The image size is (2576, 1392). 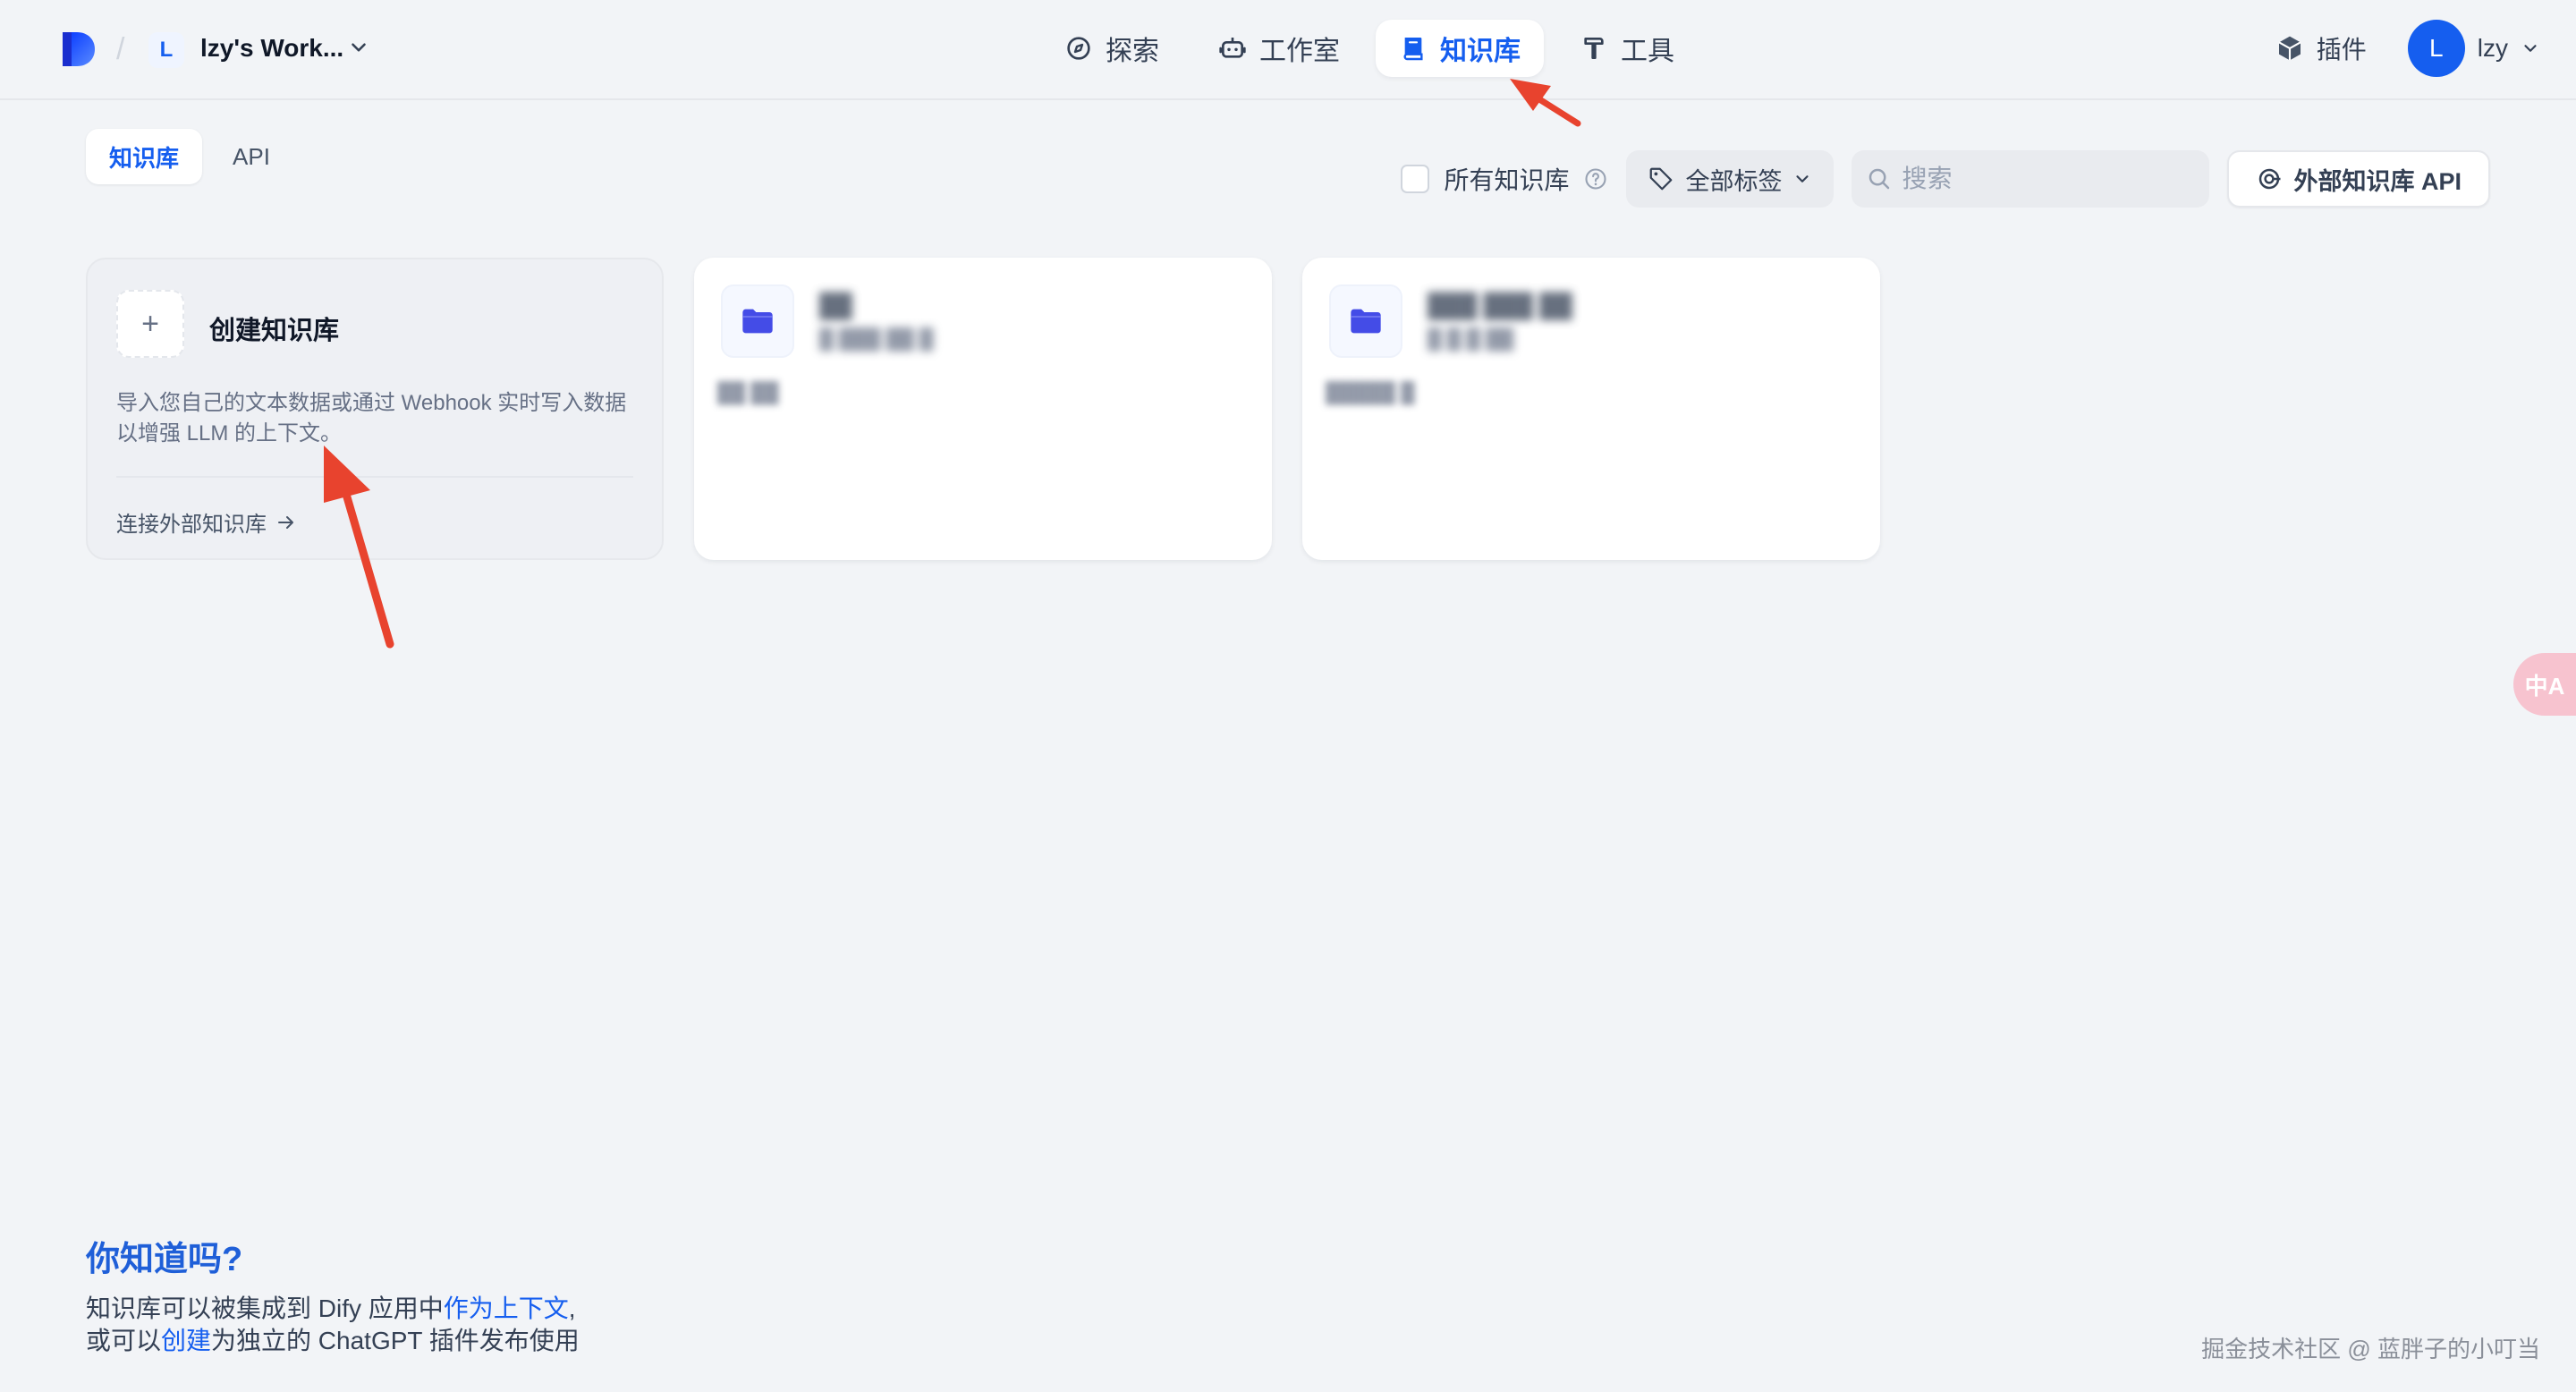 I want to click on filter-bar: 所有知识库 全部标签 外部知识库 API, so click(x=1945, y=179).